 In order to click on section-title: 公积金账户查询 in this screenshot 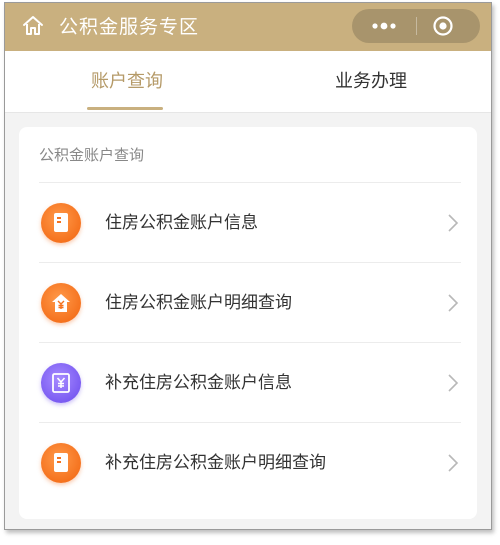, I will do `click(92, 155)`.